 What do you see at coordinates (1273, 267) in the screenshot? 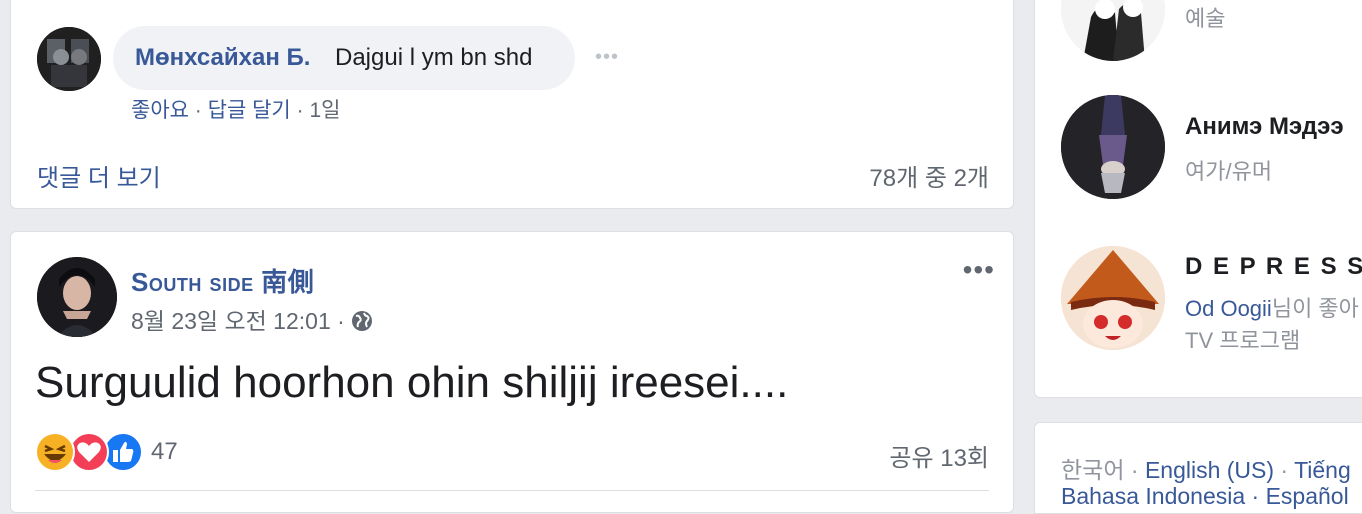
I see `page-name-link: D E P R E S S E` at bounding box center [1273, 267].